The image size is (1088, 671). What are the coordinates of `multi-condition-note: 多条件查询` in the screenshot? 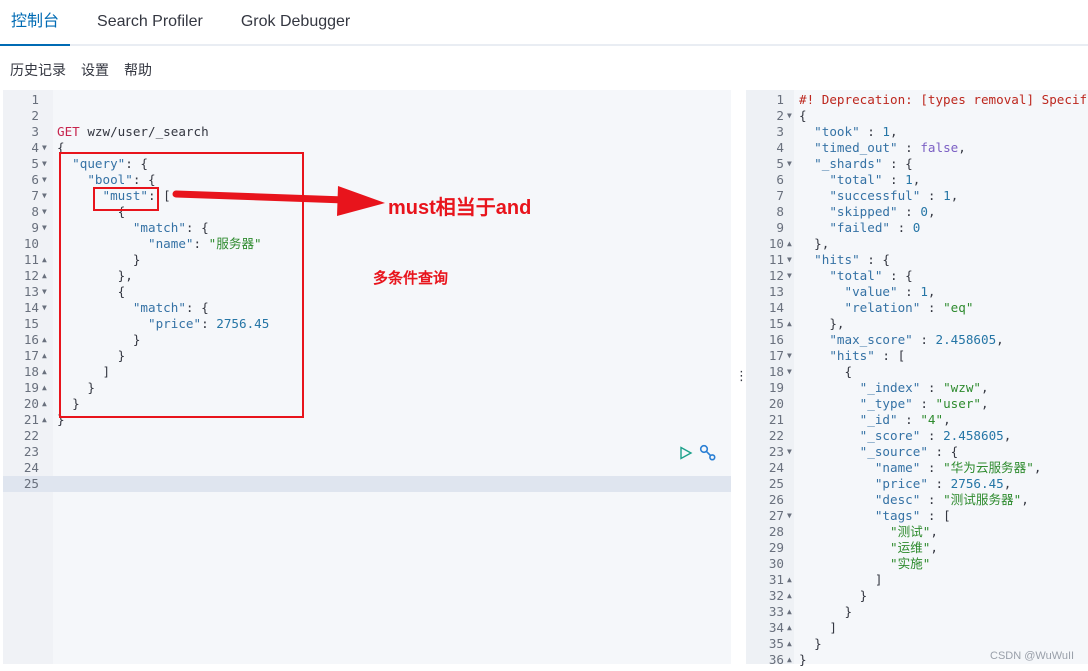 It's located at (411, 278).